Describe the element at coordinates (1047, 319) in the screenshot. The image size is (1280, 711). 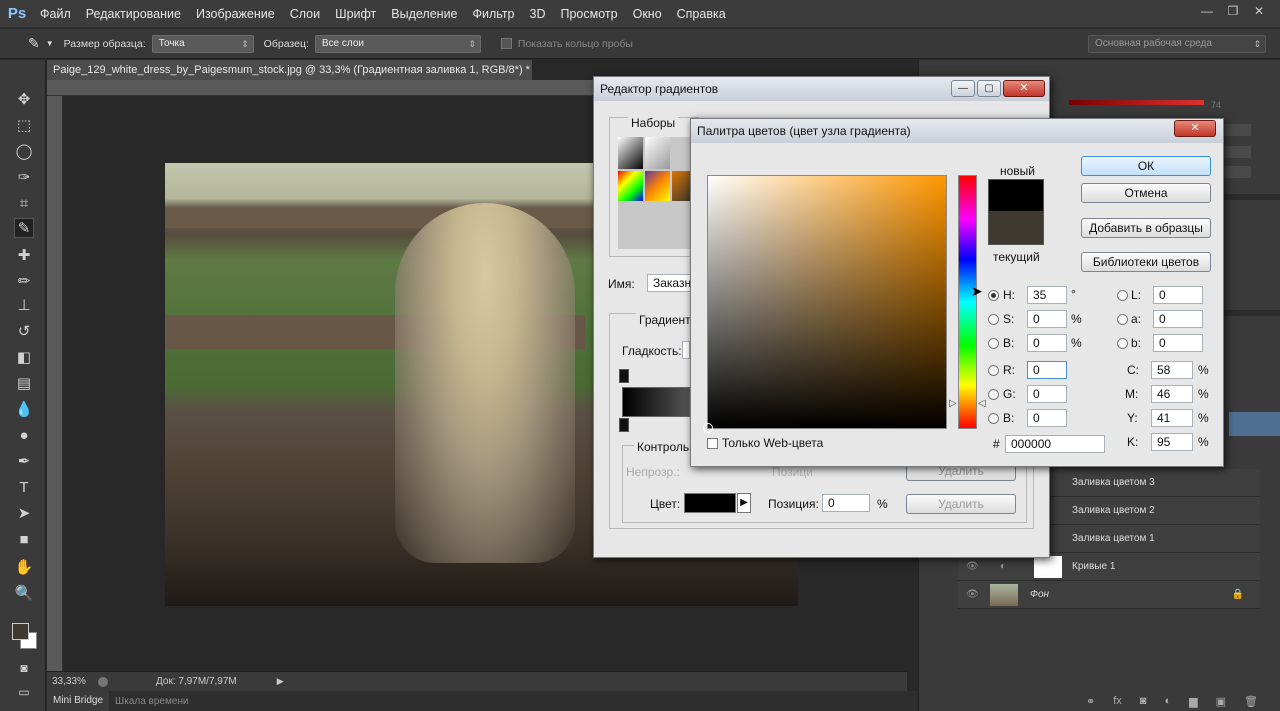
I see `s-field: 0` at that location.